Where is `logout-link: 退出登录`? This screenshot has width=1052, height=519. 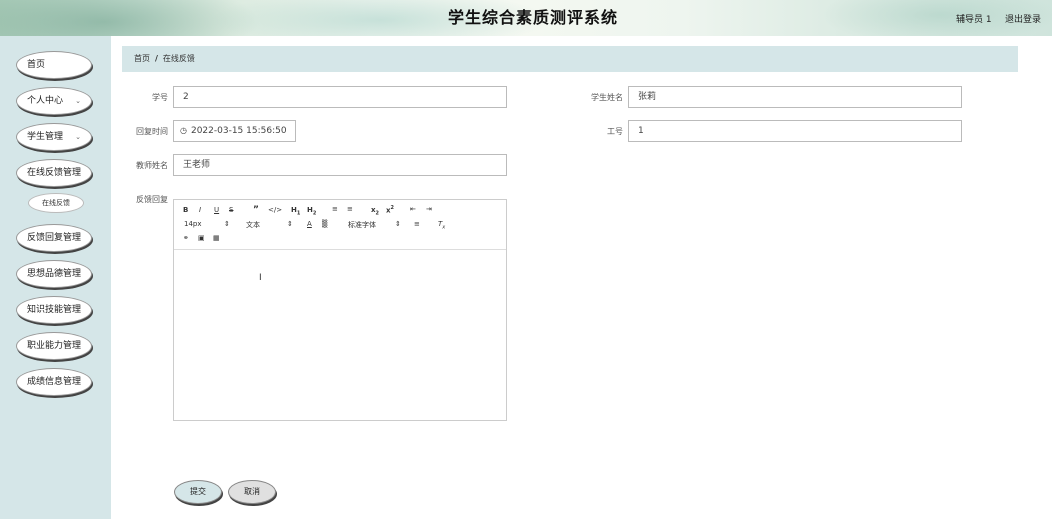 logout-link: 退出登录 is located at coordinates (1023, 18).